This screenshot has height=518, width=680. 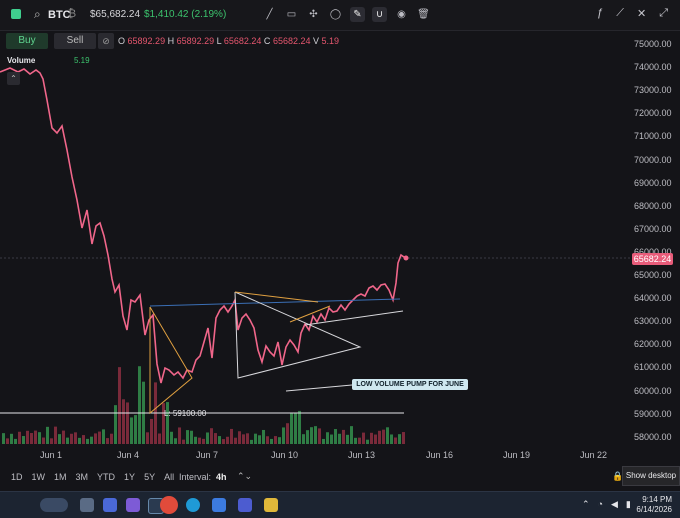 I want to click on timeframe-5y: 5Y, so click(x=149, y=477).